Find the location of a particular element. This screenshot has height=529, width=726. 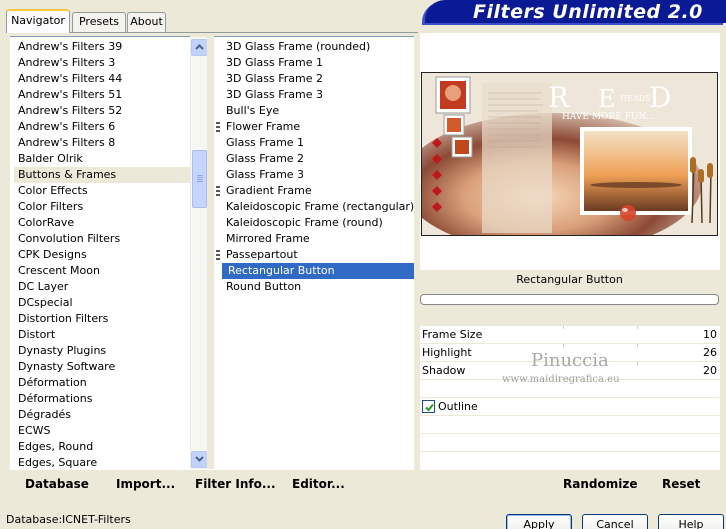

category-item: Dynasty Software is located at coordinates (102, 367).